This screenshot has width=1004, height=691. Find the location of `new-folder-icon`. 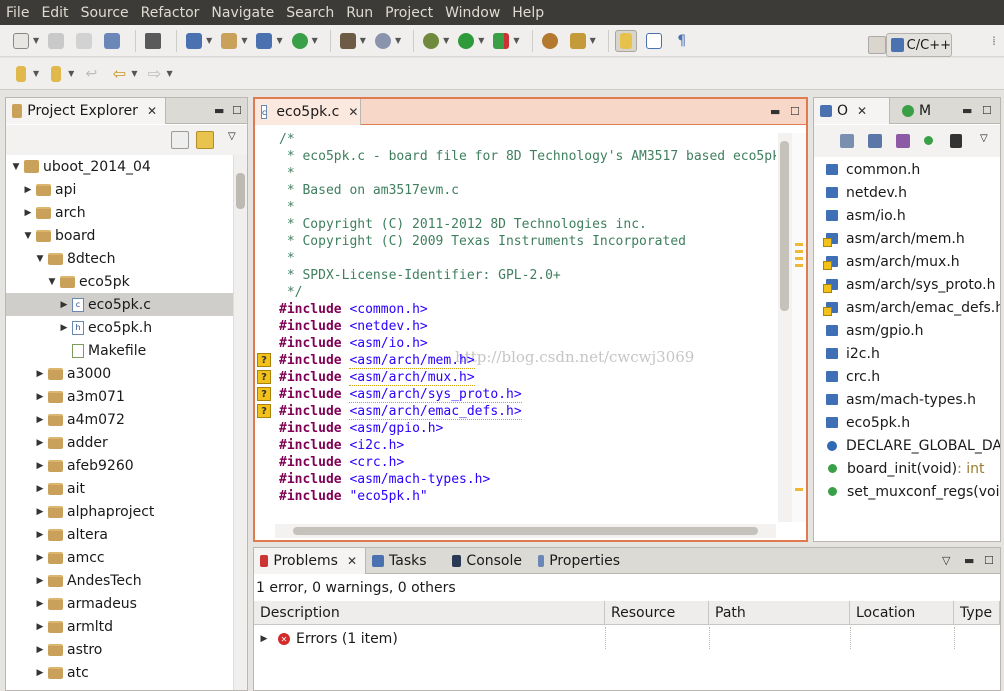

new-folder-icon is located at coordinates (229, 41).